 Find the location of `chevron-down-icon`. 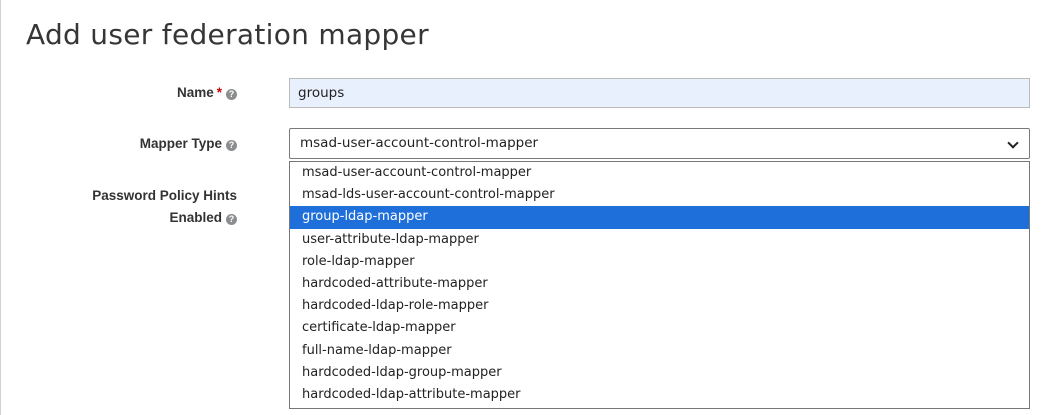

chevron-down-icon is located at coordinates (1013, 143).